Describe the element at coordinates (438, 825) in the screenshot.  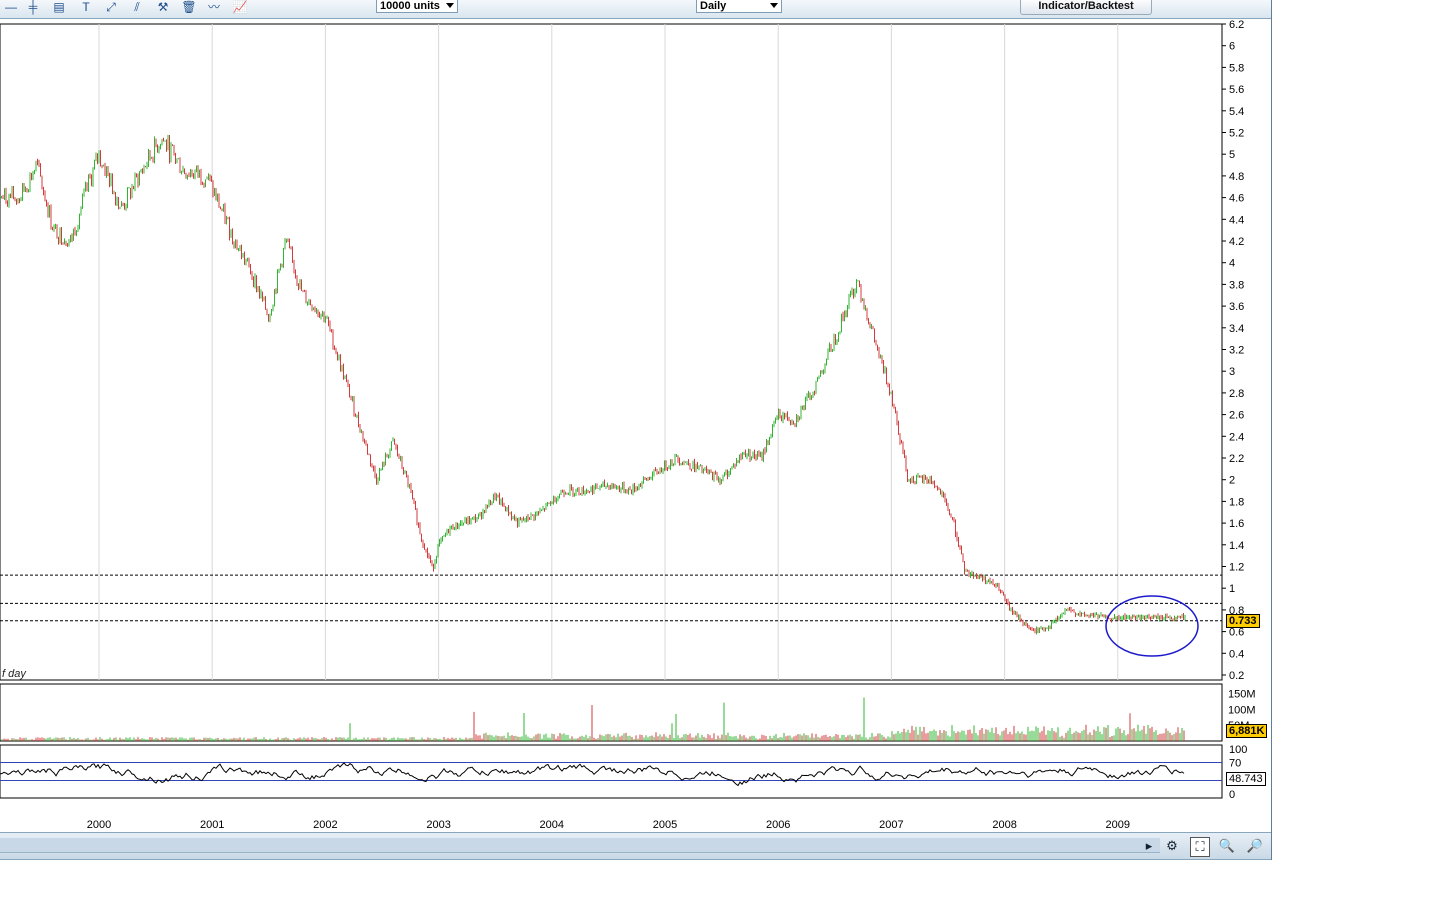
I see `x-tick-label: 2003` at that location.